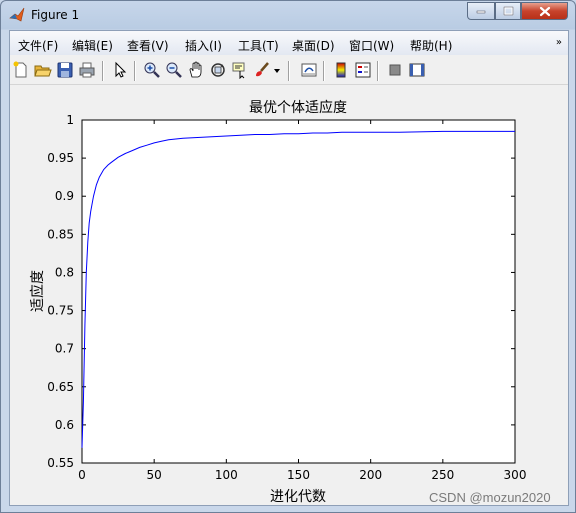 This screenshot has height=513, width=576. I want to click on title-bar: Figure 1, so click(288, 15).